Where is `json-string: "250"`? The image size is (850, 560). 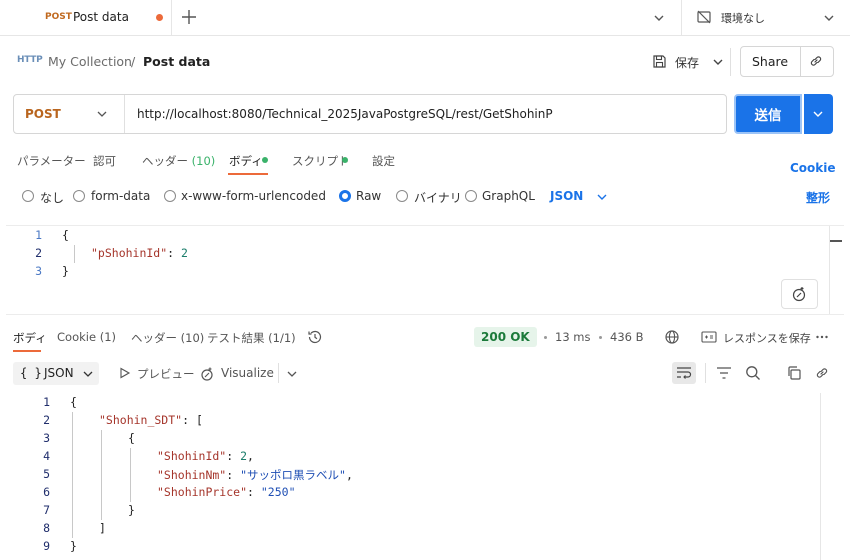 json-string: "250" is located at coordinates (278, 492).